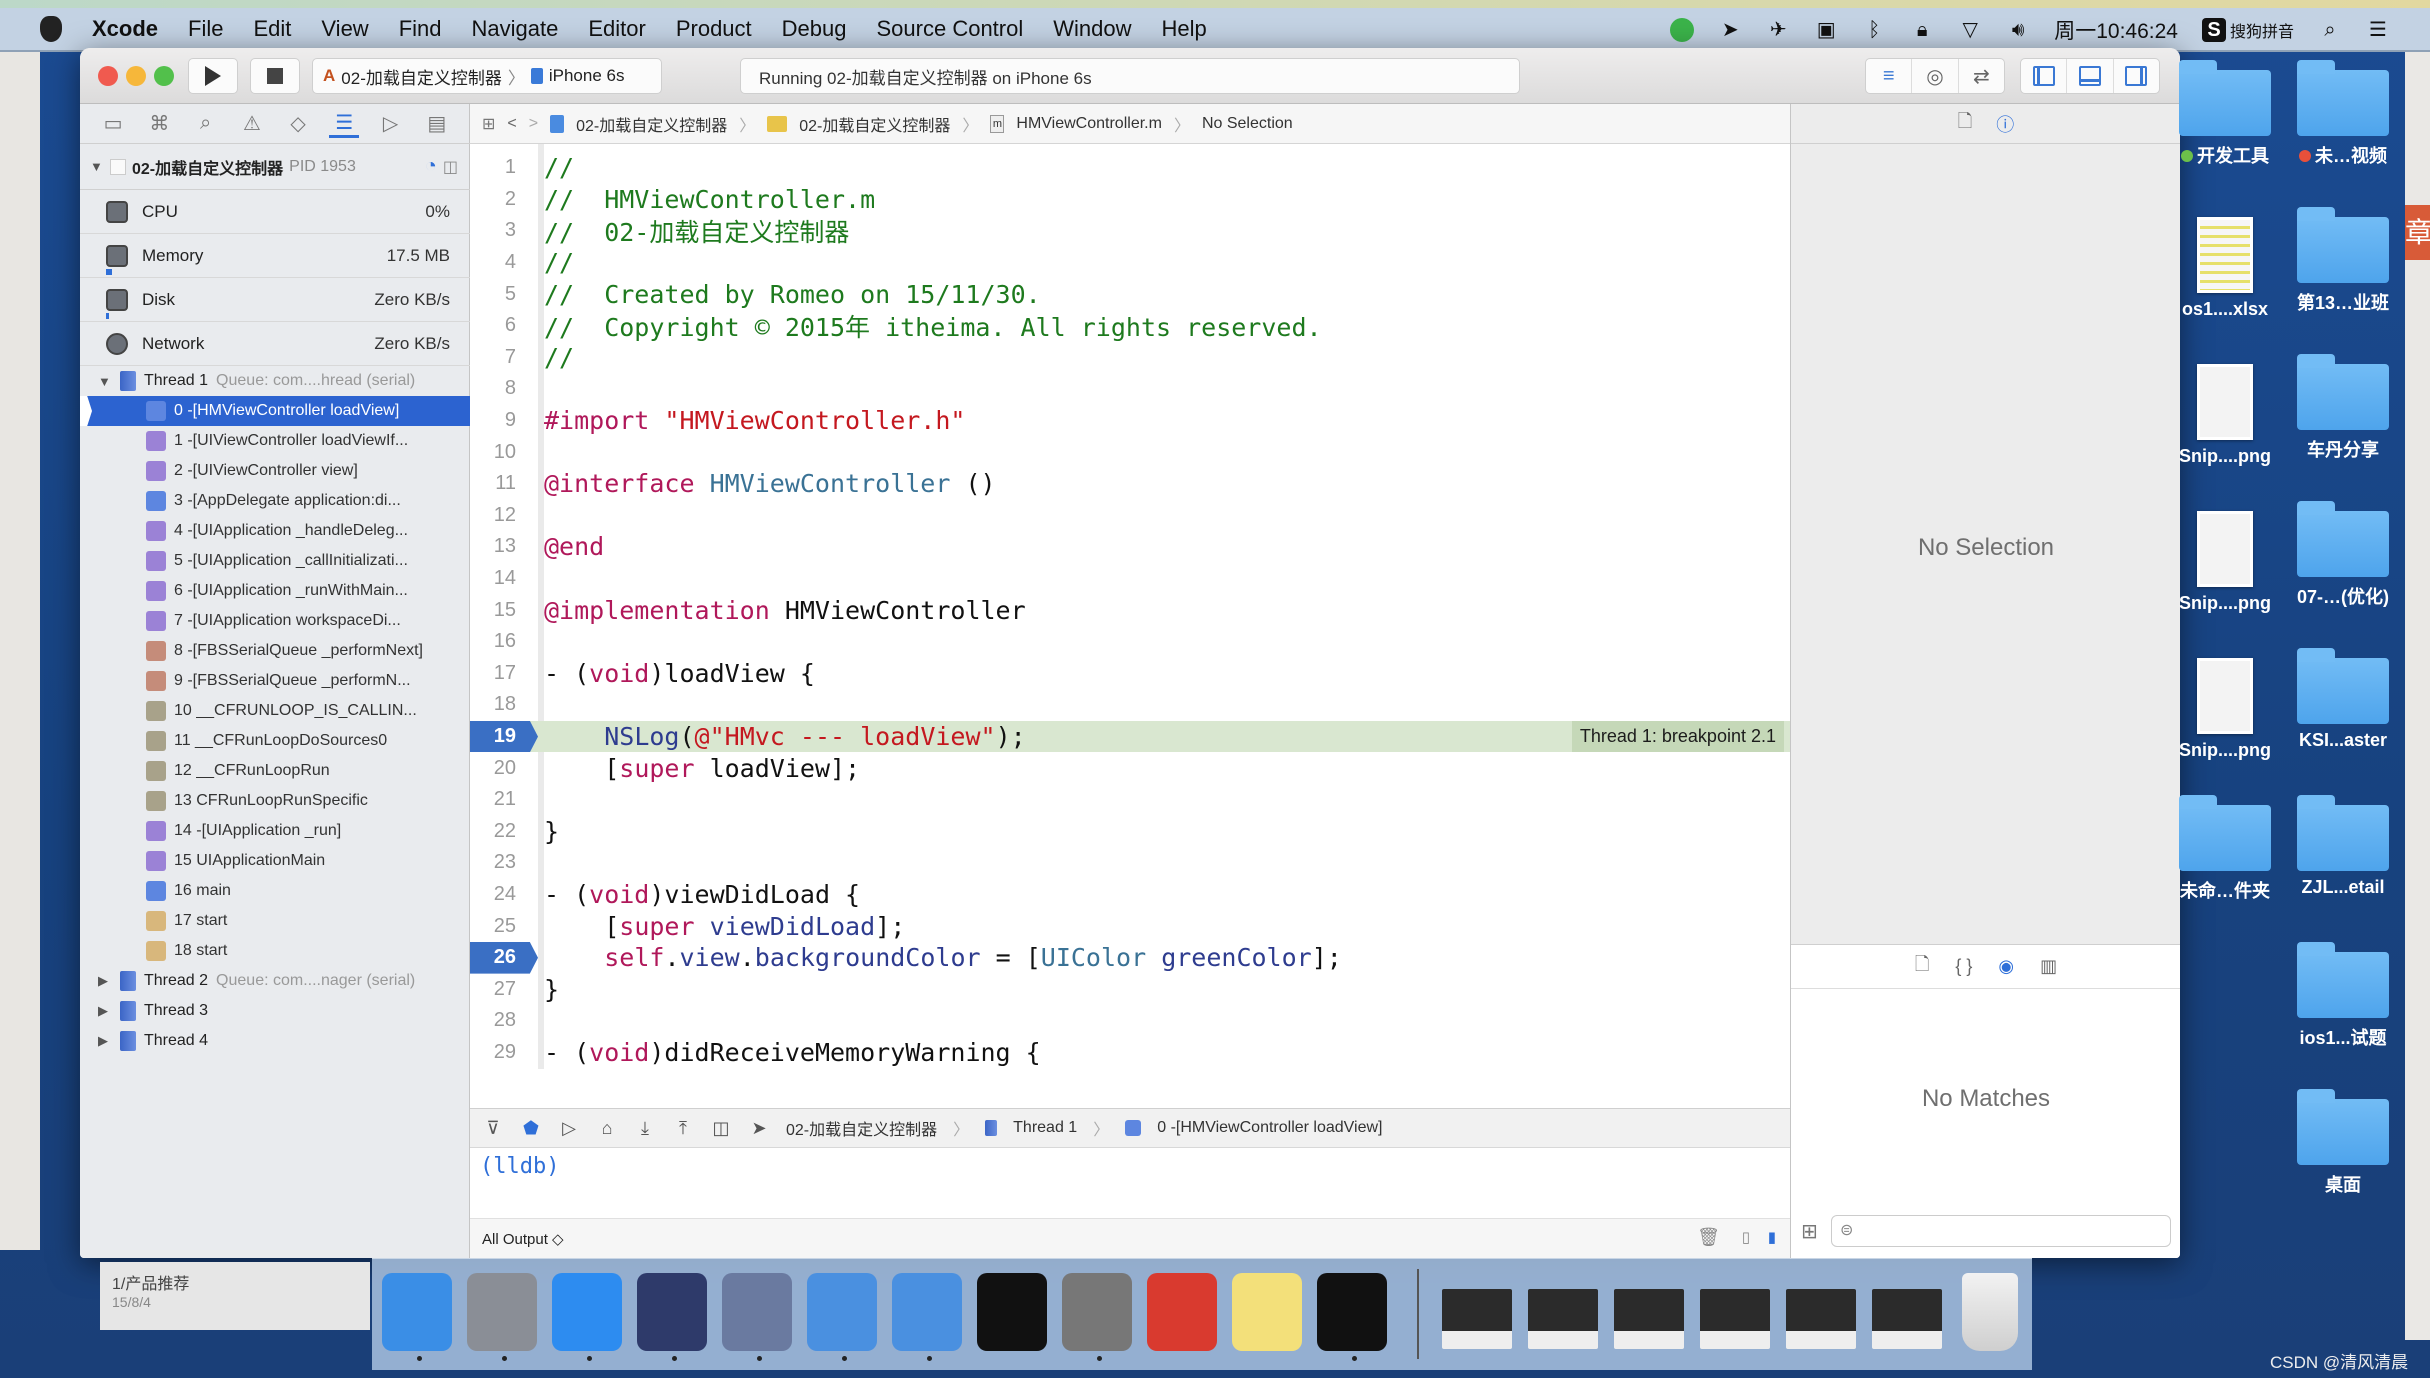 The image size is (2430, 1378). Describe the element at coordinates (1130, 610) in the screenshot. I see `code-line: 15 @implementation HMViewController` at that location.